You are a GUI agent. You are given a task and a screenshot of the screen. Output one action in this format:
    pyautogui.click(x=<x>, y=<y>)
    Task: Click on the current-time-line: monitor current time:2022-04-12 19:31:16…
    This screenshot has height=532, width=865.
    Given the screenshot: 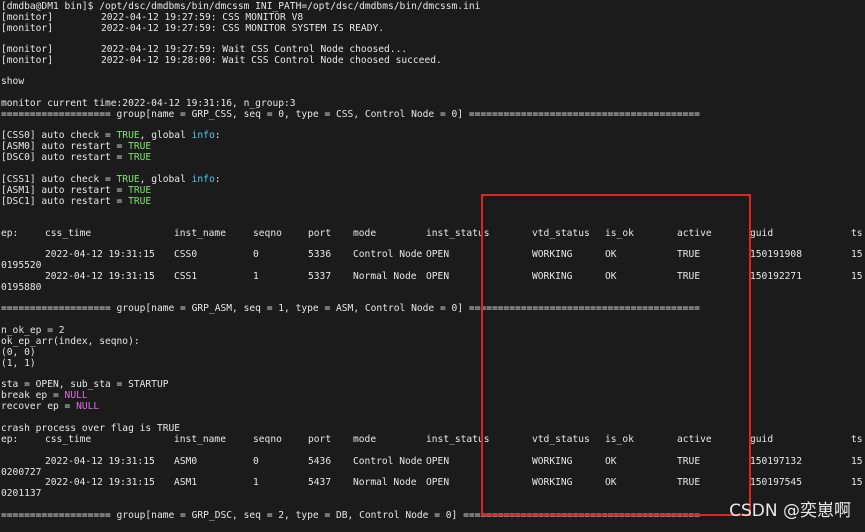 What is the action you would take?
    pyautogui.click(x=148, y=103)
    